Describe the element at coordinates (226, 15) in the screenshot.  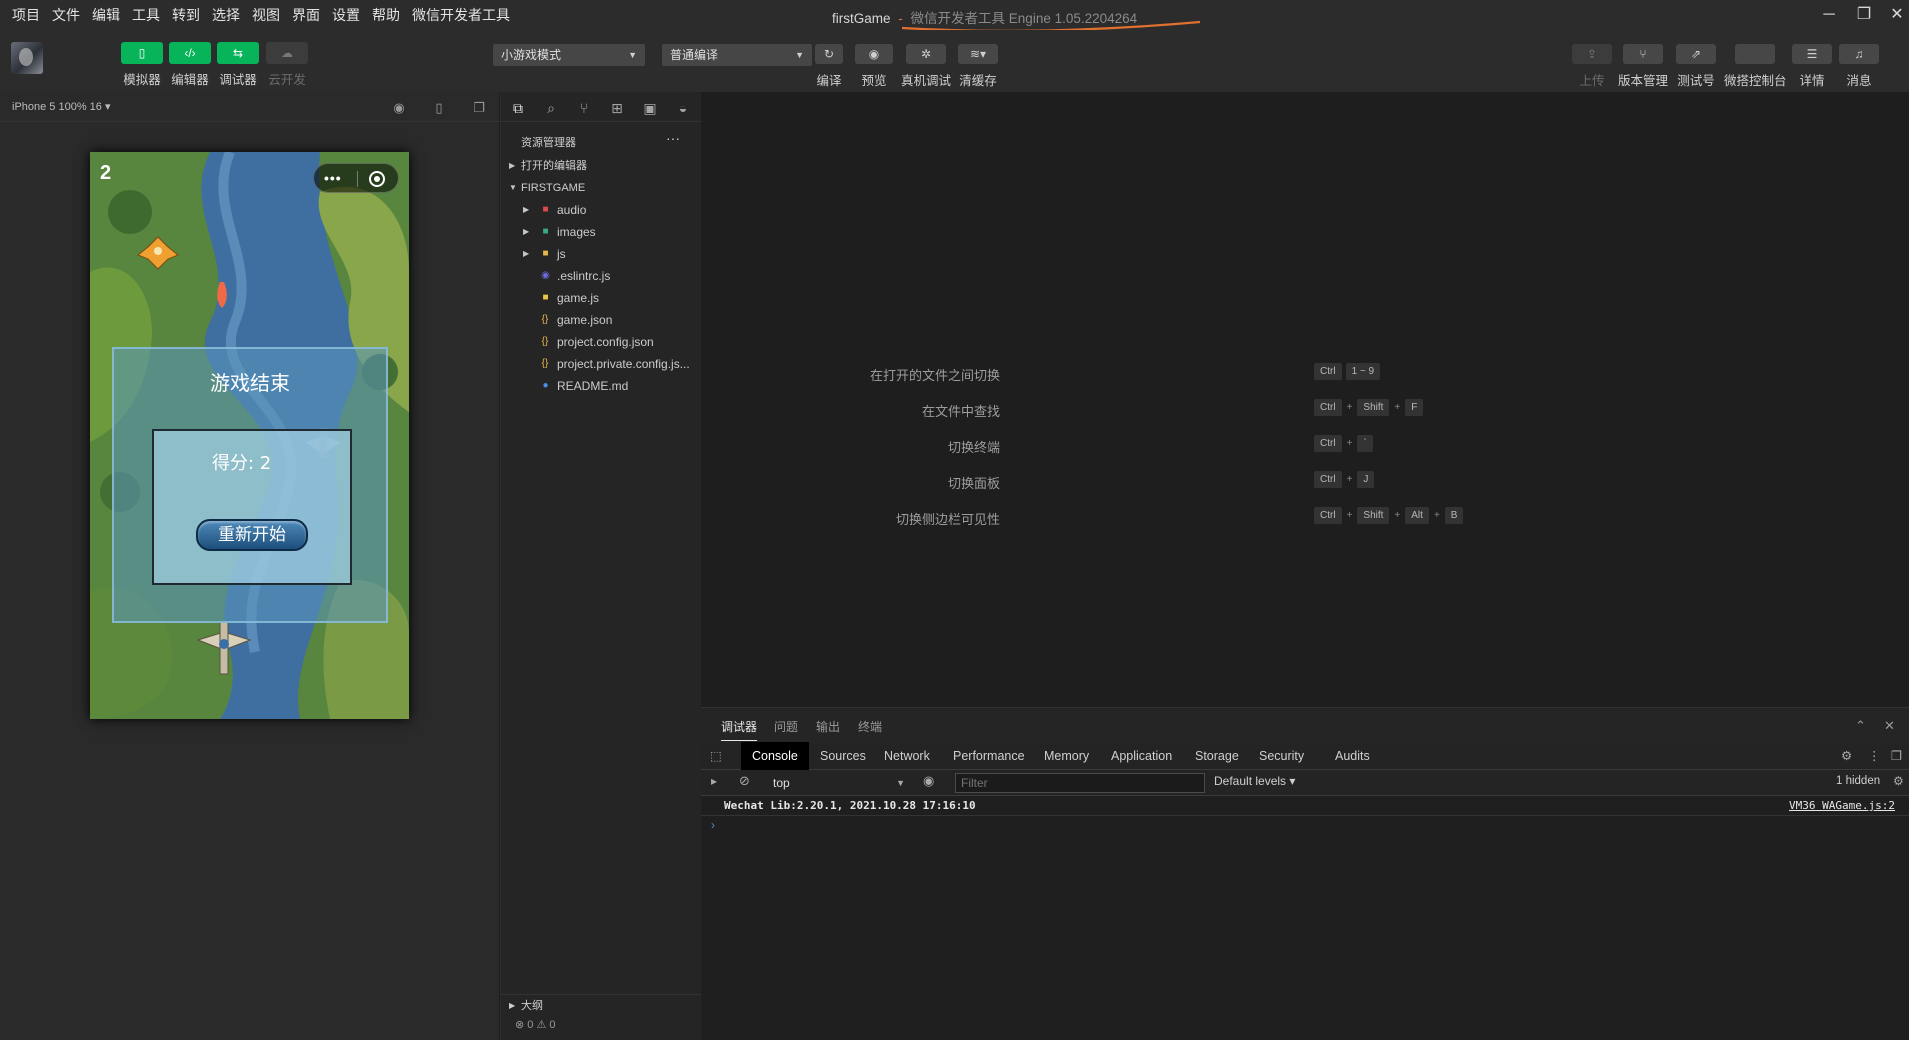
I see `menu-select: 选择` at that location.